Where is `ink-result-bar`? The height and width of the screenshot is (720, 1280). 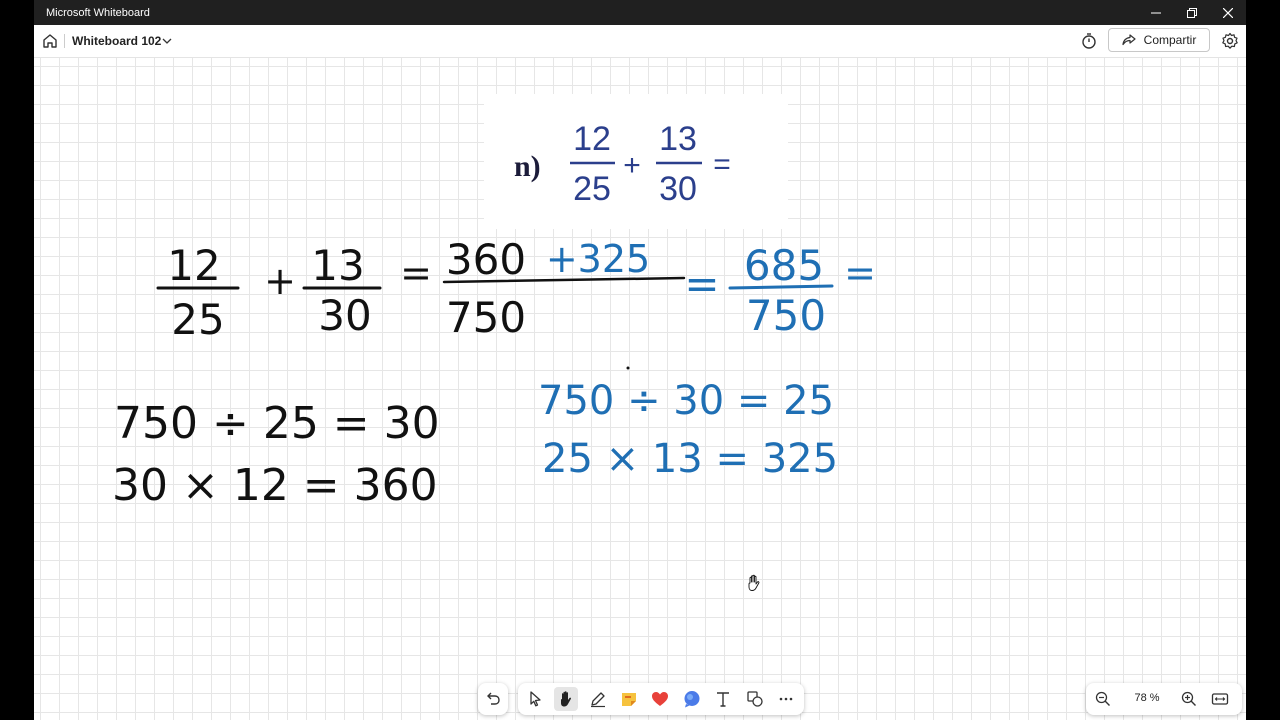 ink-result-bar is located at coordinates (781, 287).